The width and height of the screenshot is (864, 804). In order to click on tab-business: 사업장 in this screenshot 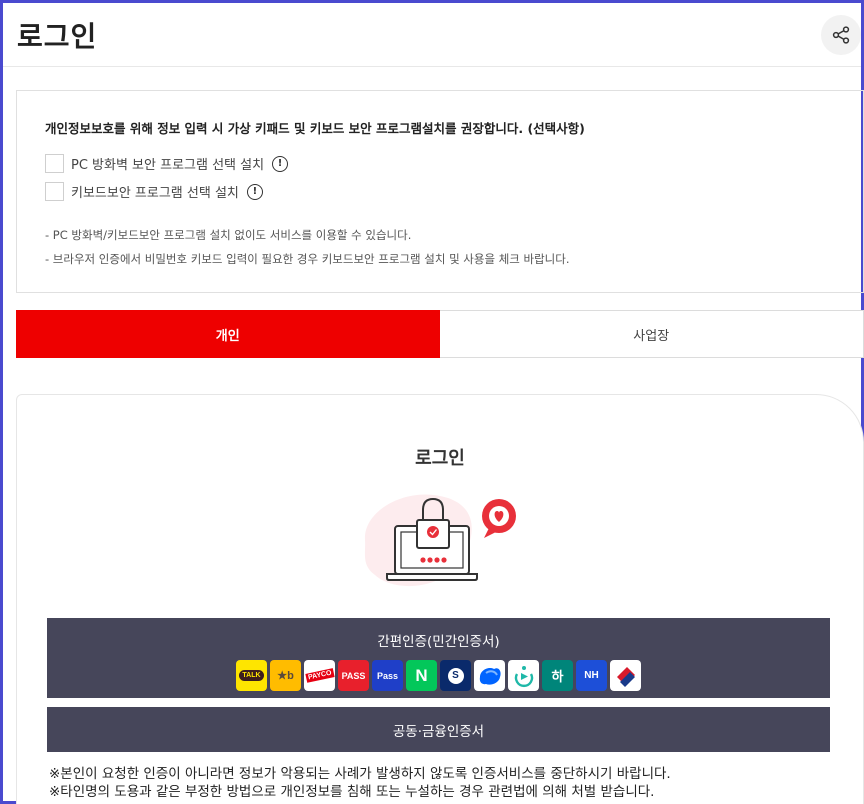, I will do `click(651, 334)`.